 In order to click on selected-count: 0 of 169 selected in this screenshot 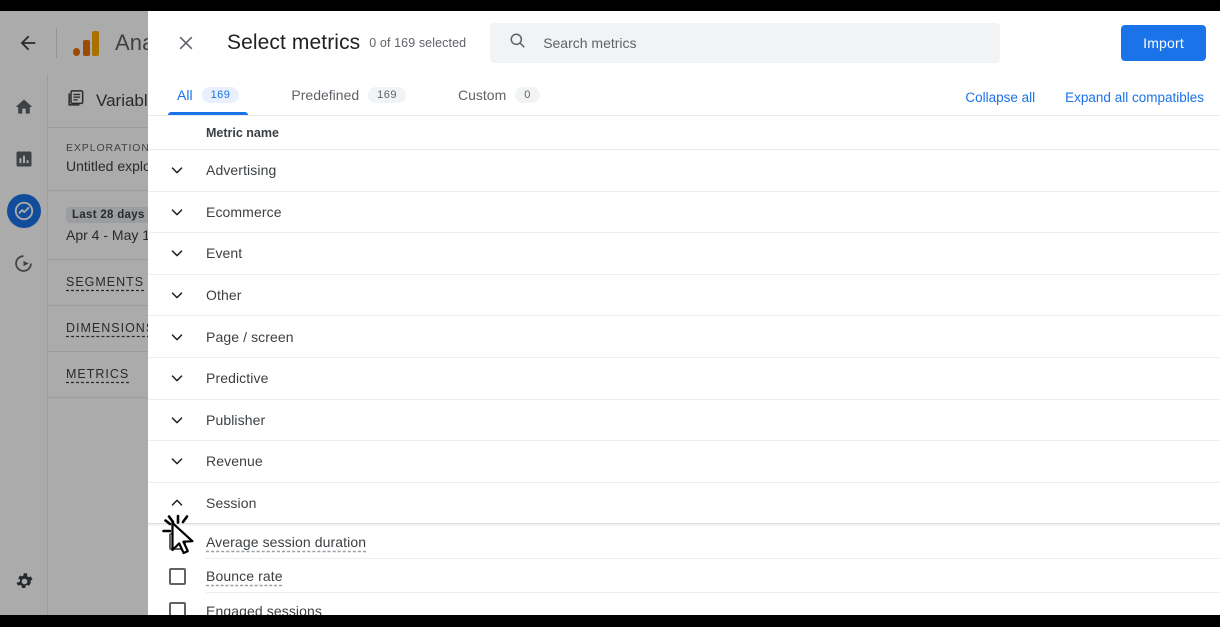, I will do `click(418, 42)`.